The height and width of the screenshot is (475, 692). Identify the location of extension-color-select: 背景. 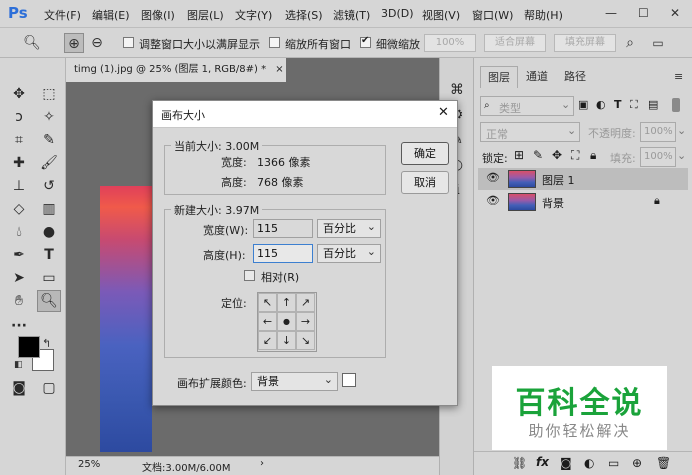
(294, 381).